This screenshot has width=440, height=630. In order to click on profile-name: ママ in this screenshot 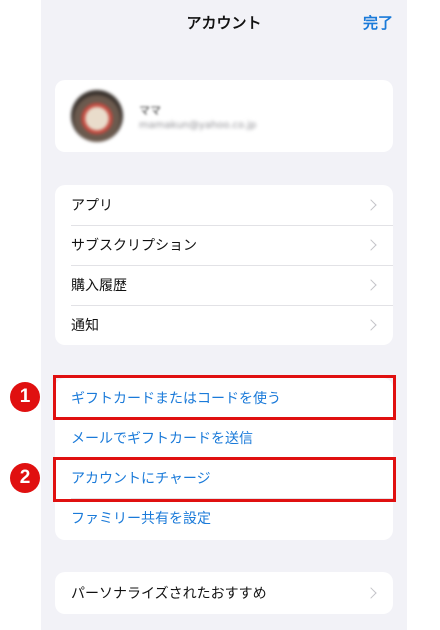, I will do `click(150, 110)`.